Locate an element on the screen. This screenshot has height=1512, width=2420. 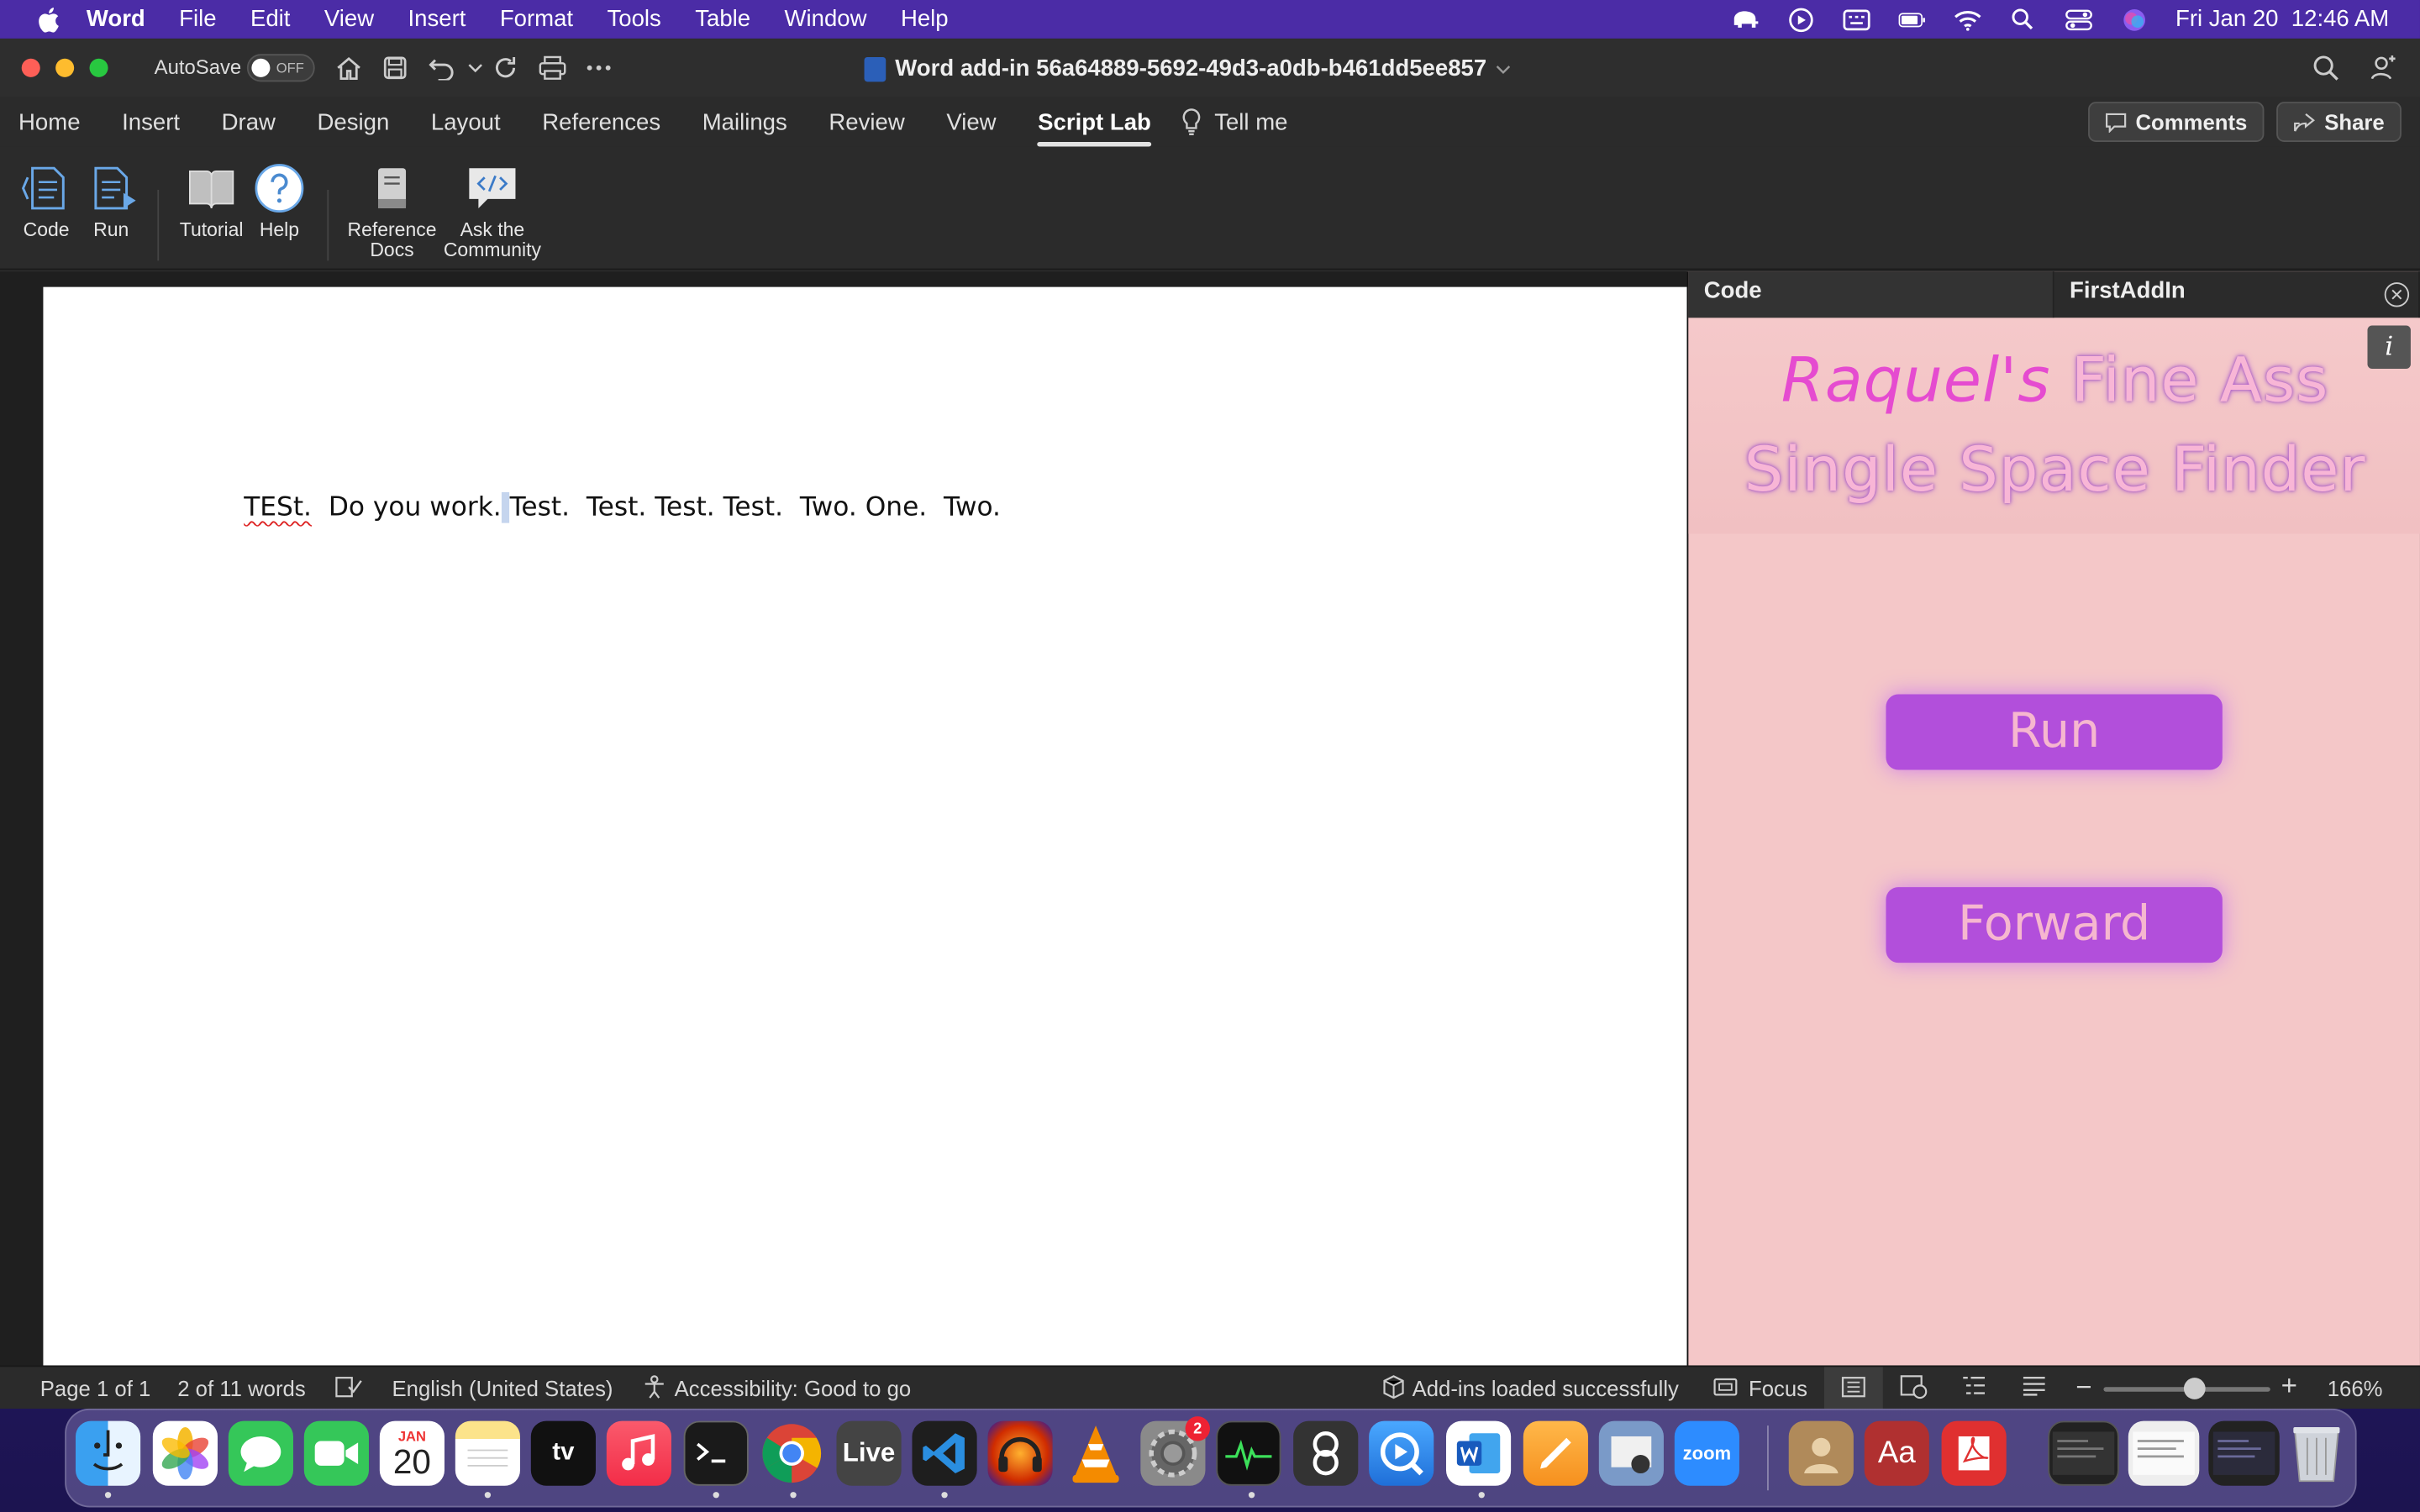
activity-monitor-icon is located at coordinates (1248, 1453).